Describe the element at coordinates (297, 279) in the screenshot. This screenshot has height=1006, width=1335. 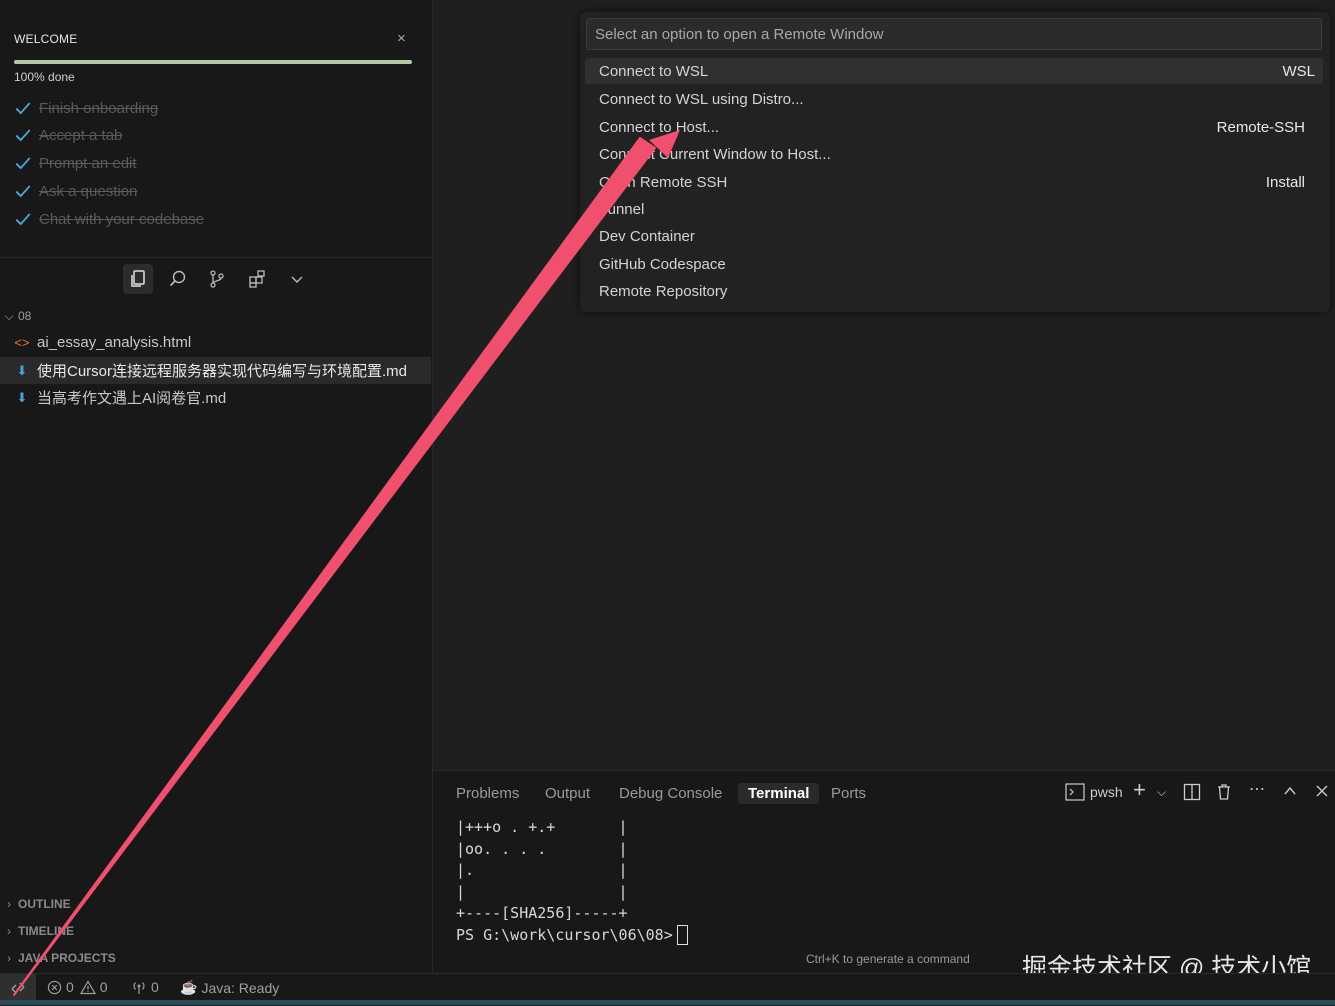
I see `chevron-down-icon` at that location.